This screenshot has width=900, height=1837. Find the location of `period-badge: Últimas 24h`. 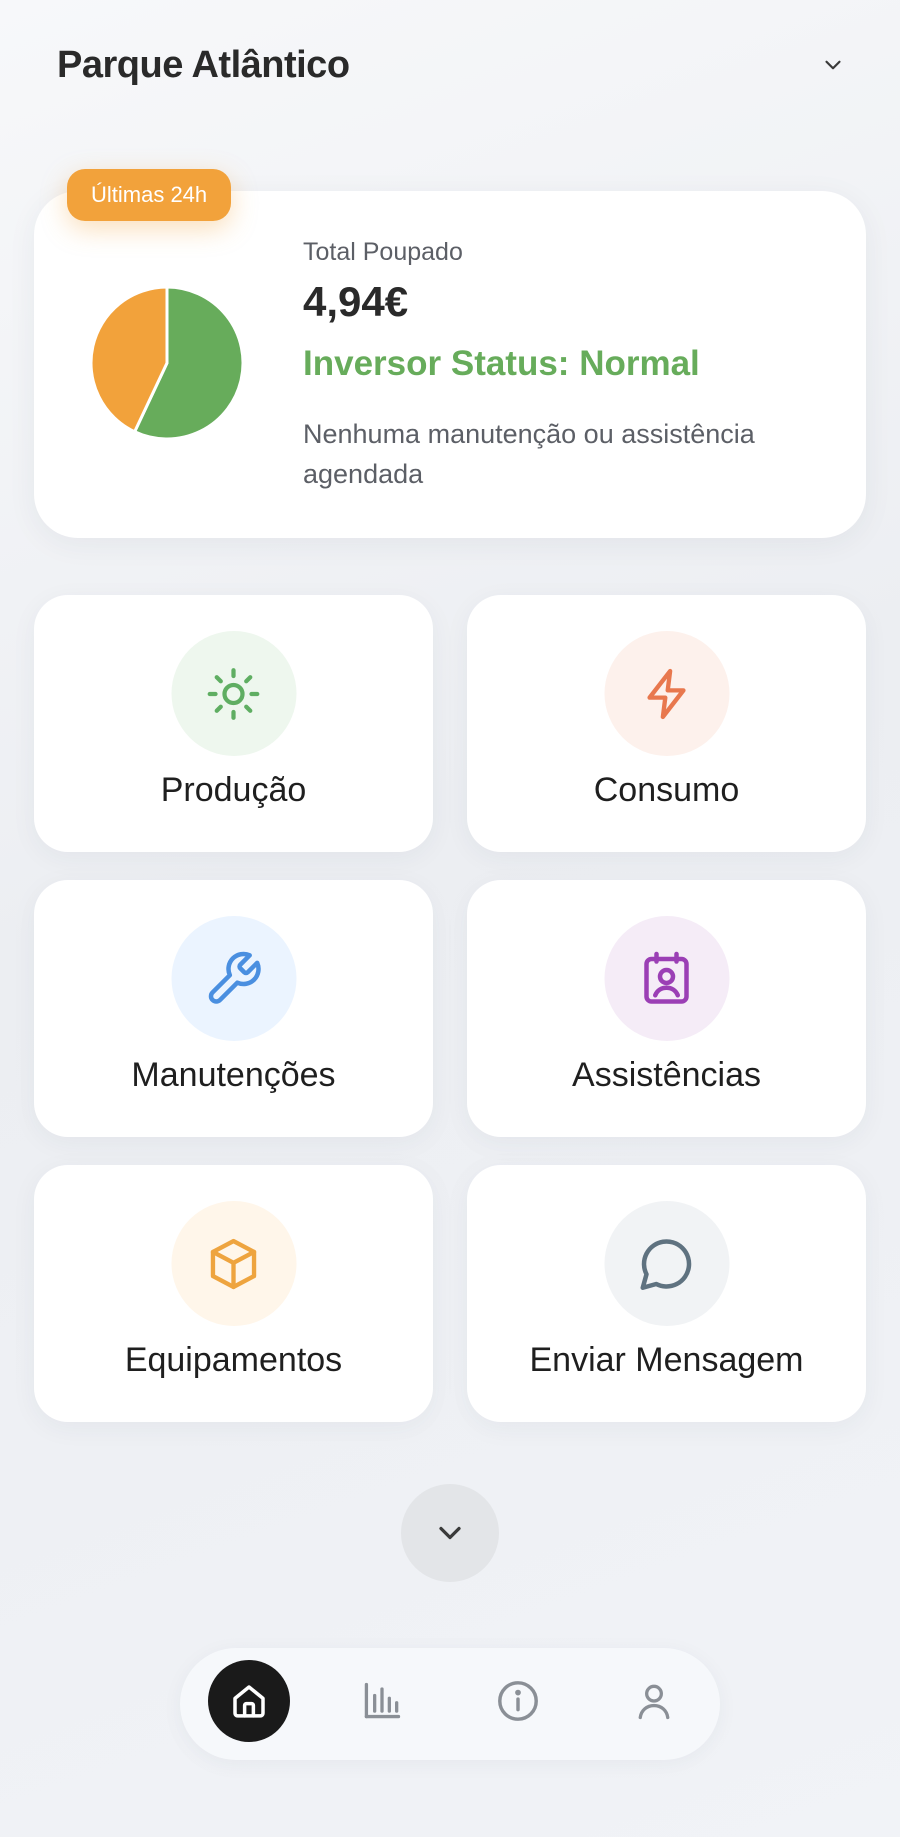

period-badge: Últimas 24h is located at coordinates (149, 195).